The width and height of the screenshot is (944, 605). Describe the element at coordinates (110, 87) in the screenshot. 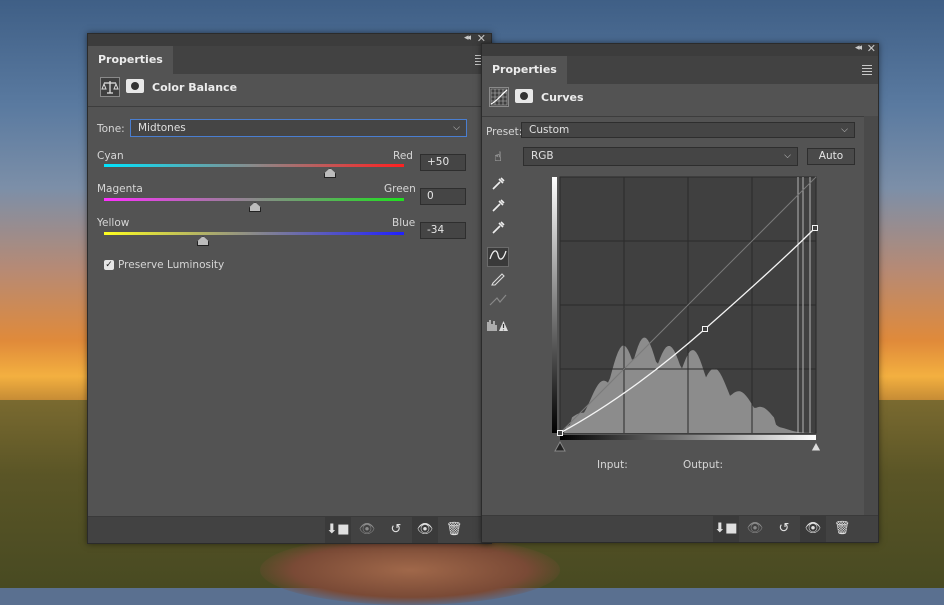

I see `color-balance-icon` at that location.